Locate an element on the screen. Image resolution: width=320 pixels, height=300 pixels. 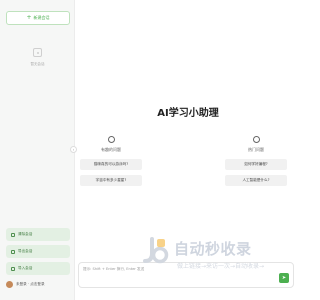
lightbulb-icon is located at coordinates (111, 139).